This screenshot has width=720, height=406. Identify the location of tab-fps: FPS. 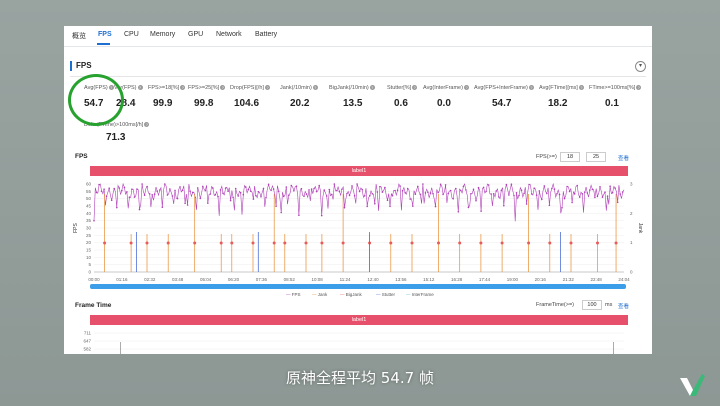
(105, 34).